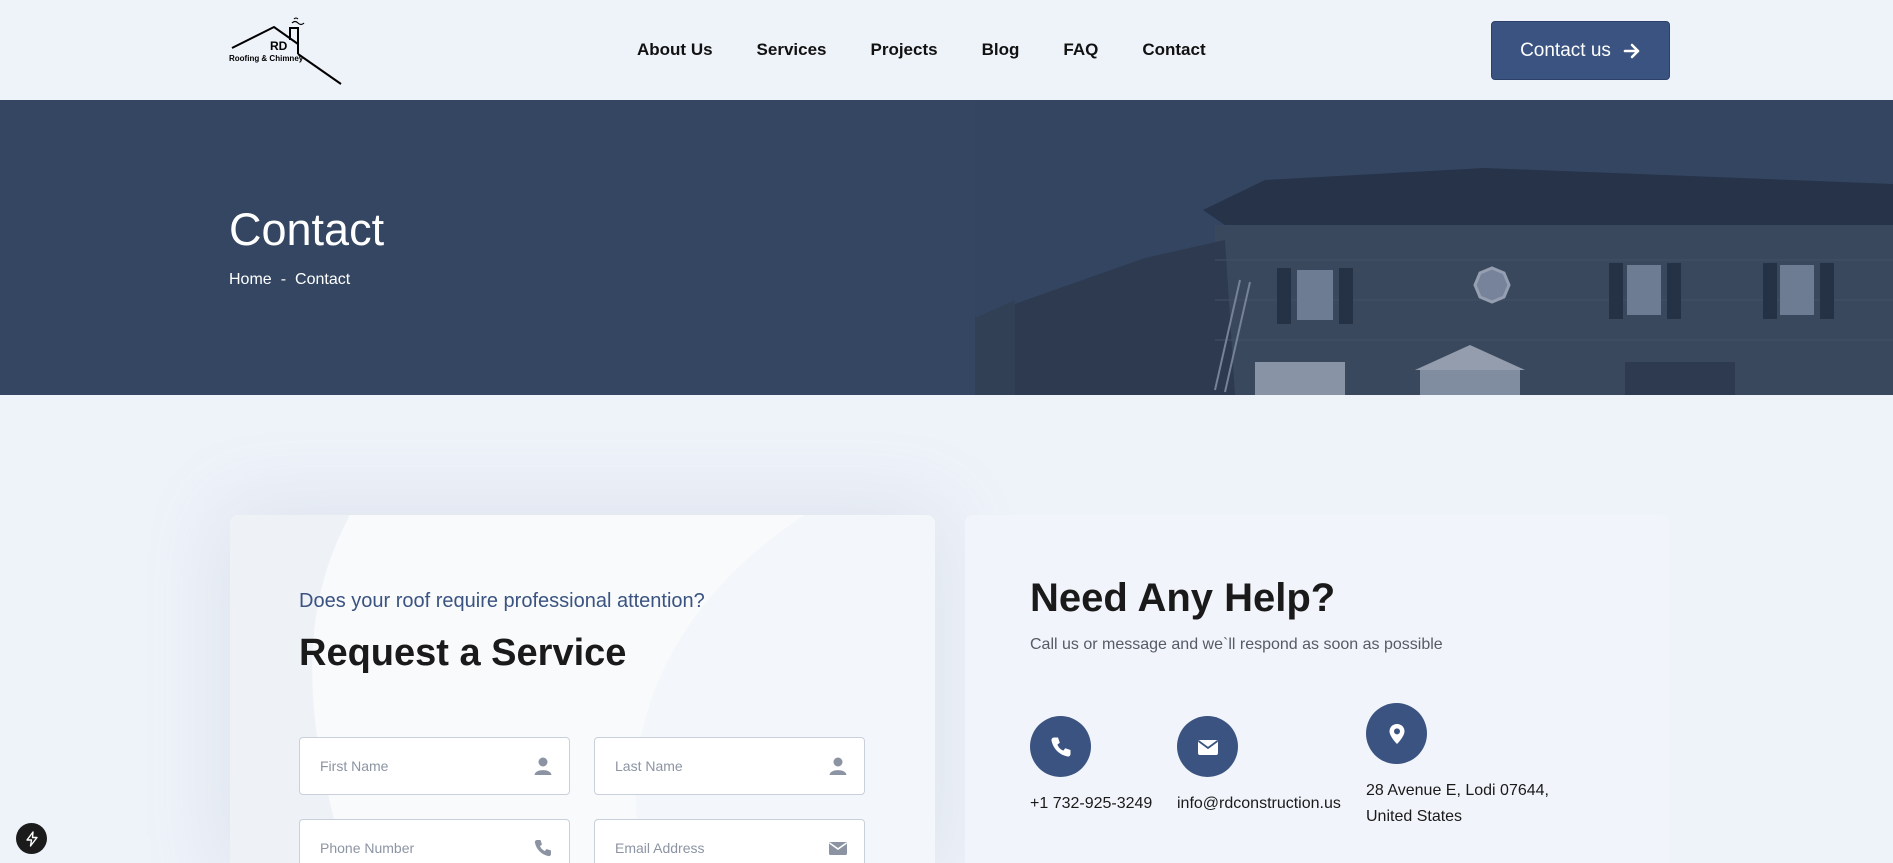 The height and width of the screenshot is (863, 1893). Describe the element at coordinates (1457, 804) in the screenshot. I see `address-text: 28 Avenue E, Lodi 07644, United States` at that location.